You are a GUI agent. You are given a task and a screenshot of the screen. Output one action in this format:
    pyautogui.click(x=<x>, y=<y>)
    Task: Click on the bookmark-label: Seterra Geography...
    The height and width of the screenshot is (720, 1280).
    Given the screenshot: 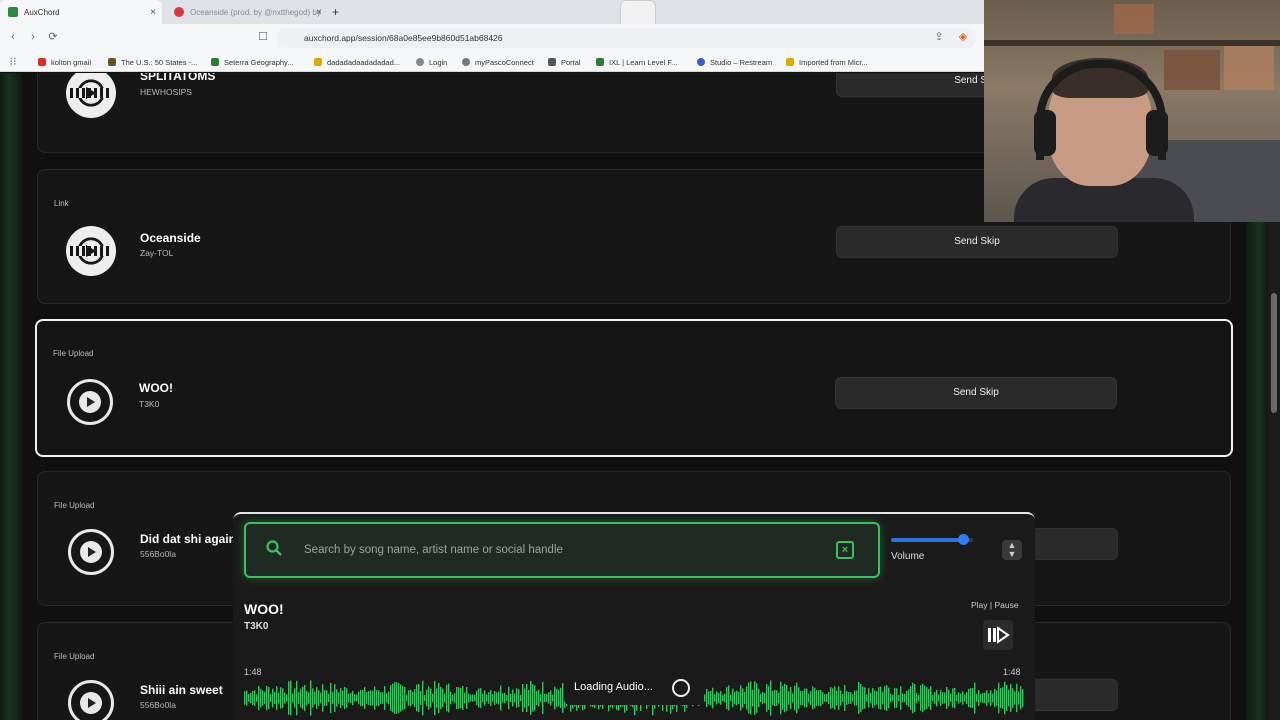 What is the action you would take?
    pyautogui.click(x=259, y=62)
    